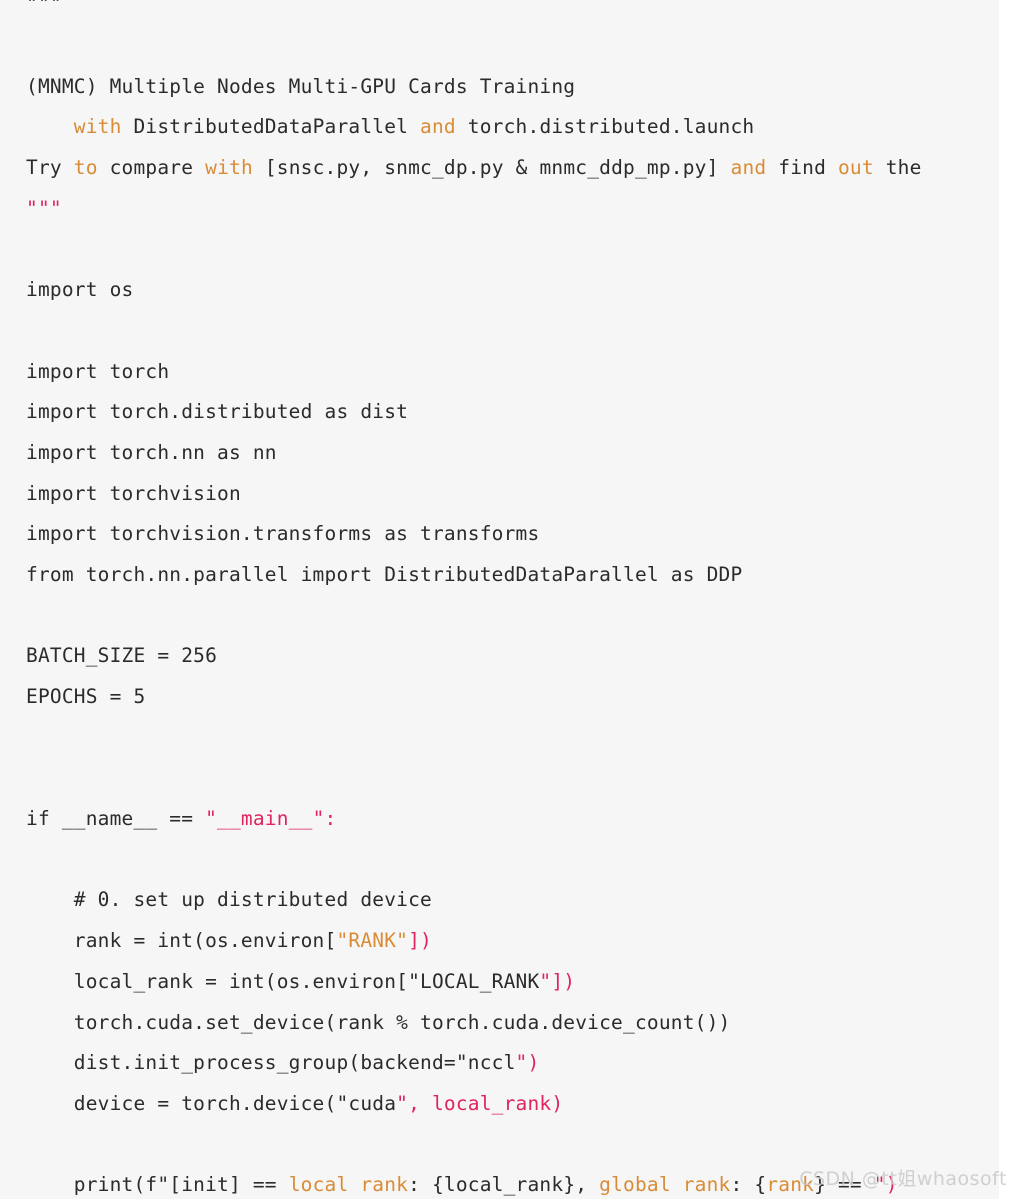 This screenshot has height=1199, width=1029. I want to click on code-token: import os, so click(80, 290).